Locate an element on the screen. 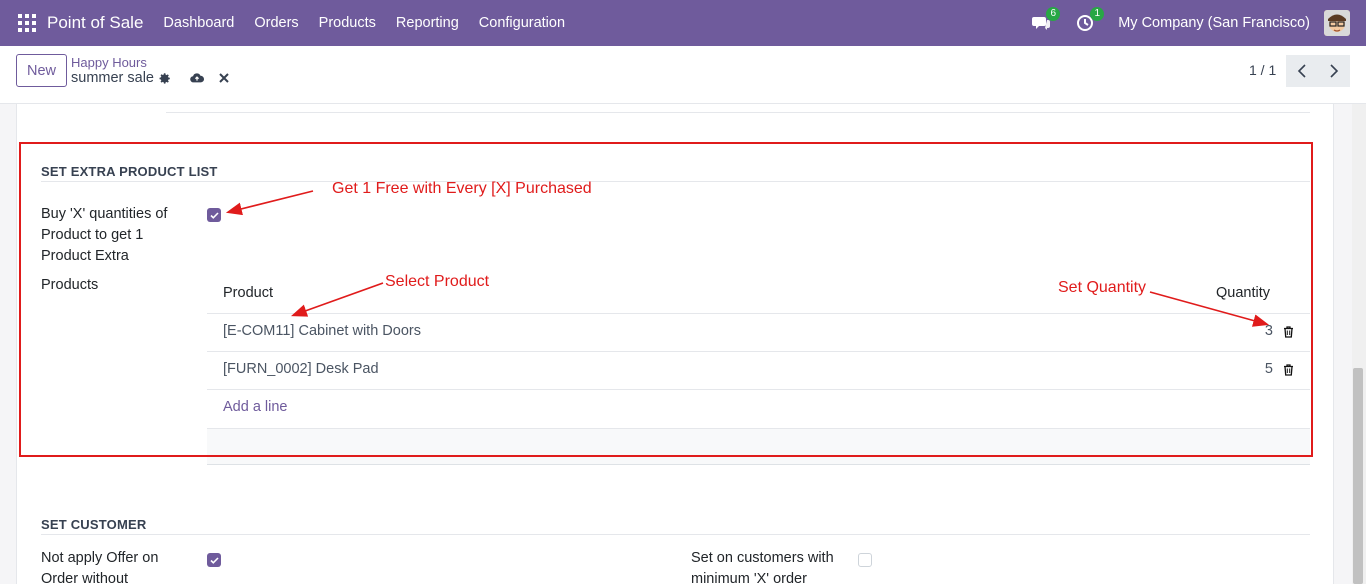 This screenshot has width=1366, height=584. buy-x-checkbox is located at coordinates (214, 215).